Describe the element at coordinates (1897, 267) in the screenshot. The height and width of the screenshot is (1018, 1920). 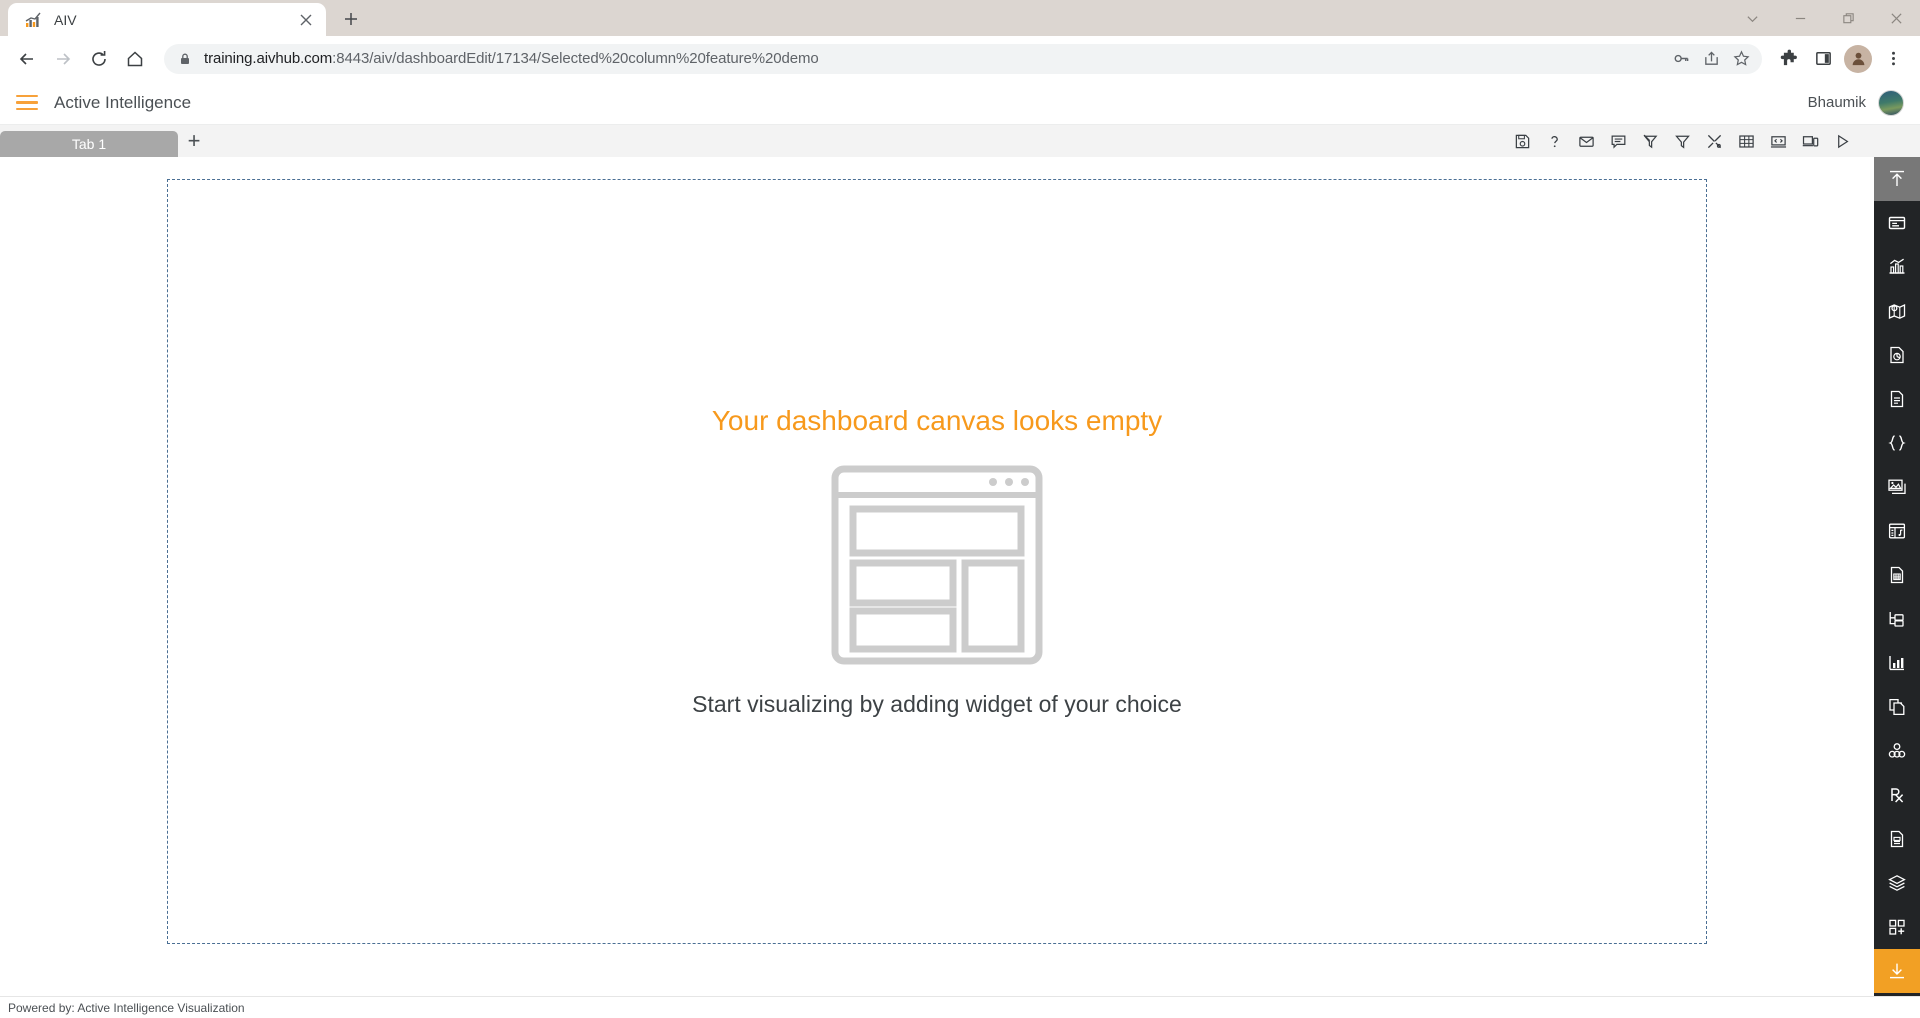
I see `bar-line-chart-icon` at that location.